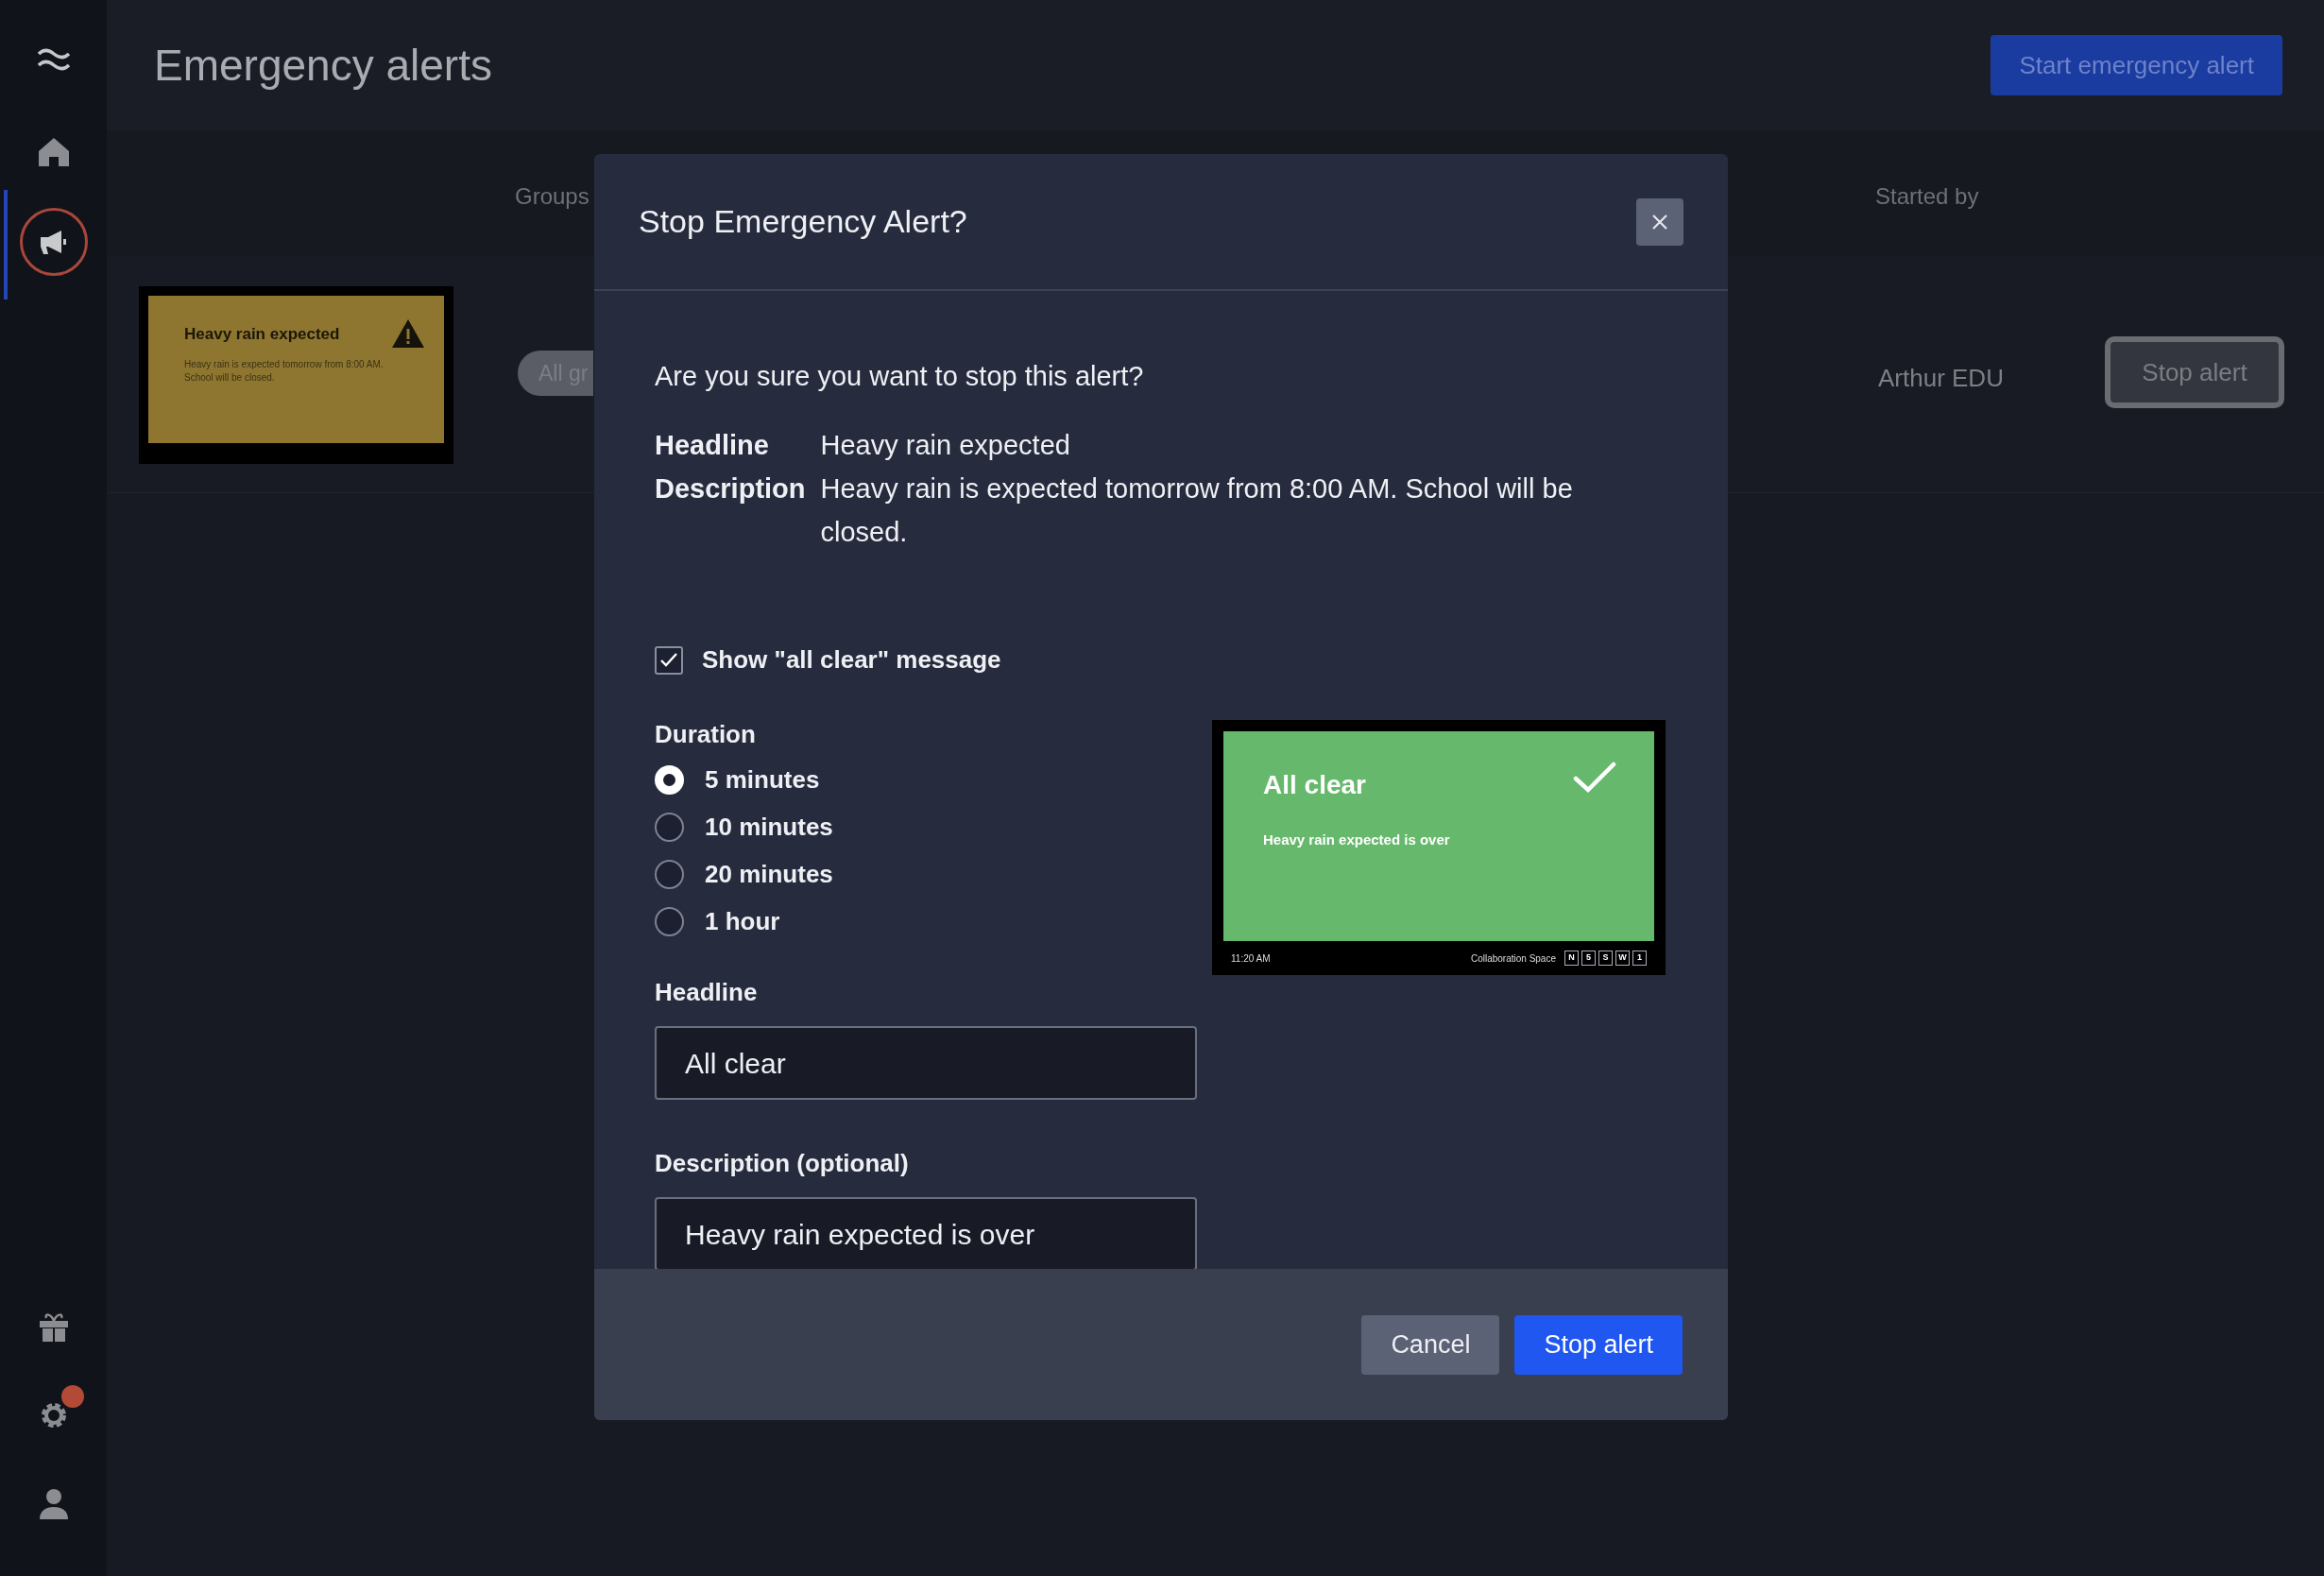 This screenshot has width=2324, height=1576. What do you see at coordinates (1622, 958) in the screenshot?
I see `key-badge: W` at bounding box center [1622, 958].